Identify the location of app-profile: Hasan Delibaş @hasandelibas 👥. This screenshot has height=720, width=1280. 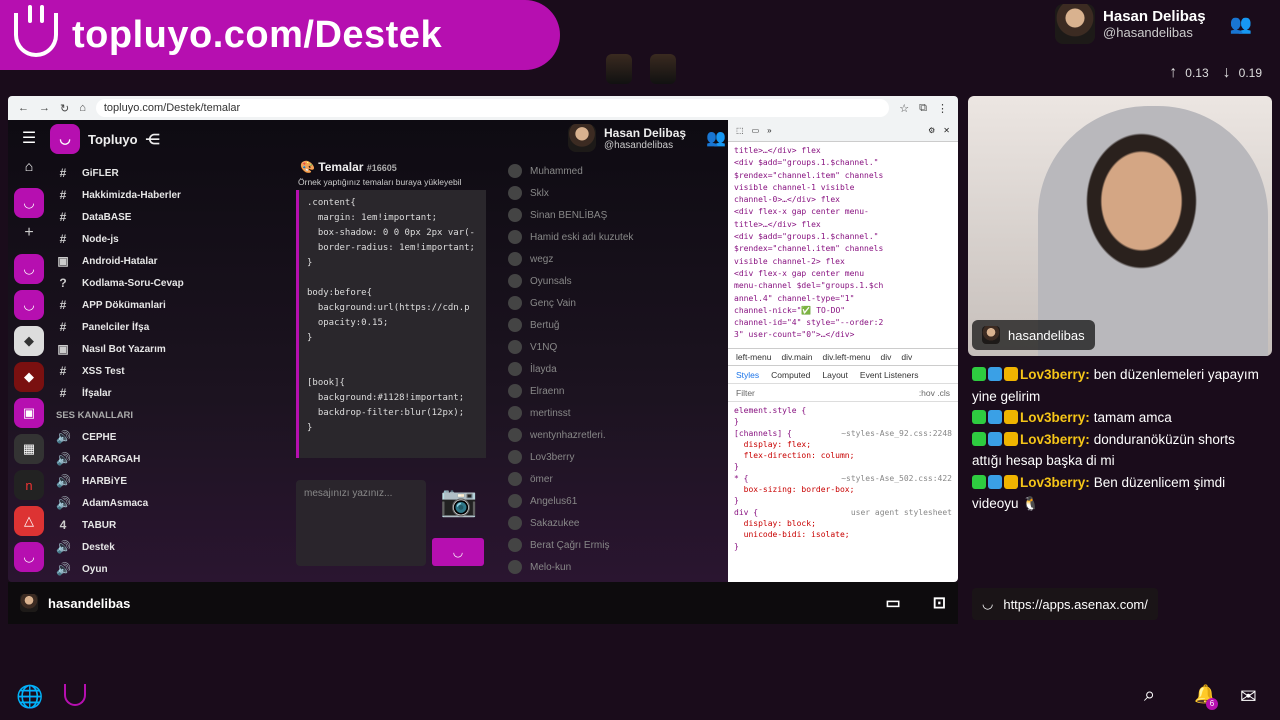
(647, 138).